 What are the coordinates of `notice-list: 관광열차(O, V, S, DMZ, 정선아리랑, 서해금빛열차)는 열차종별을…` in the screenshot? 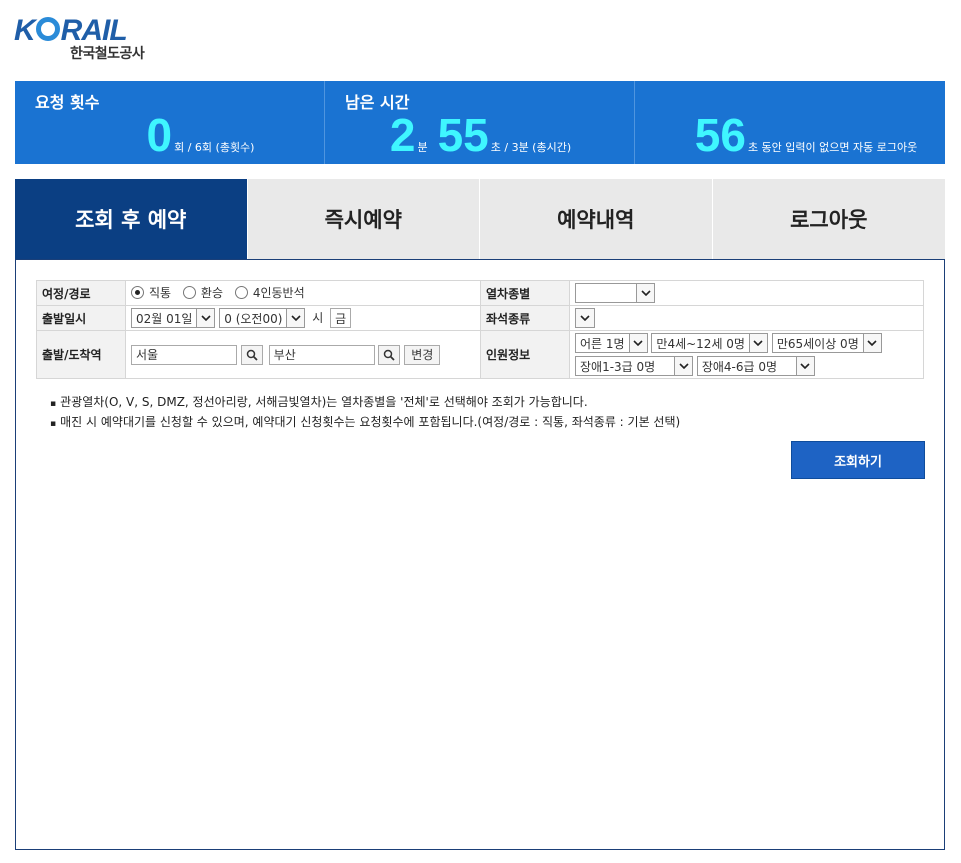 It's located at (365, 413).